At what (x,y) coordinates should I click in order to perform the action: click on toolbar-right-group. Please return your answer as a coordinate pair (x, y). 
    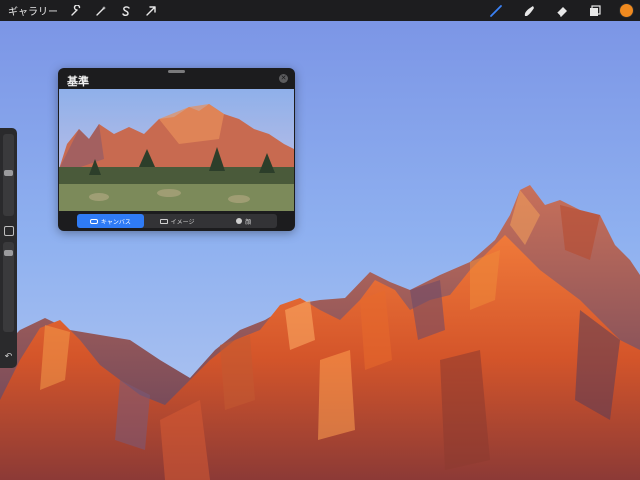
    Looking at the image, I should click on (563, 10).